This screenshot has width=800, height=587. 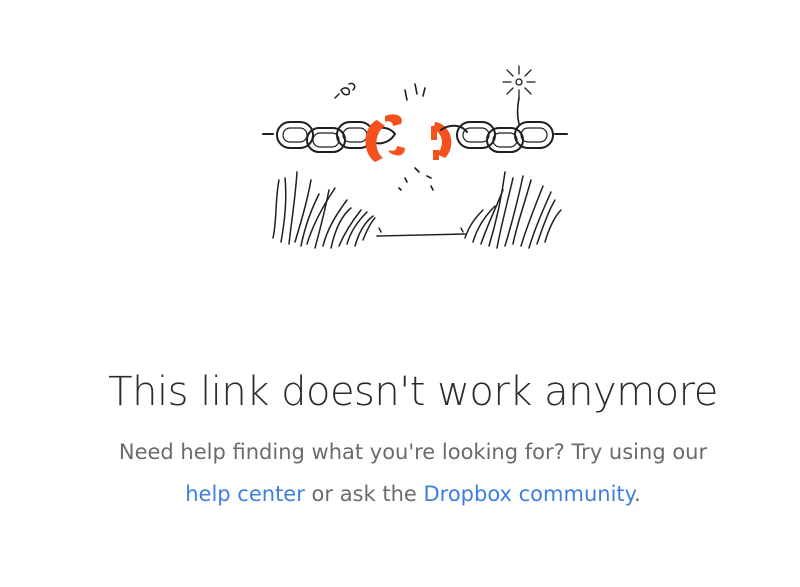 I want to click on end-punctuation: ., so click(x=637, y=494).